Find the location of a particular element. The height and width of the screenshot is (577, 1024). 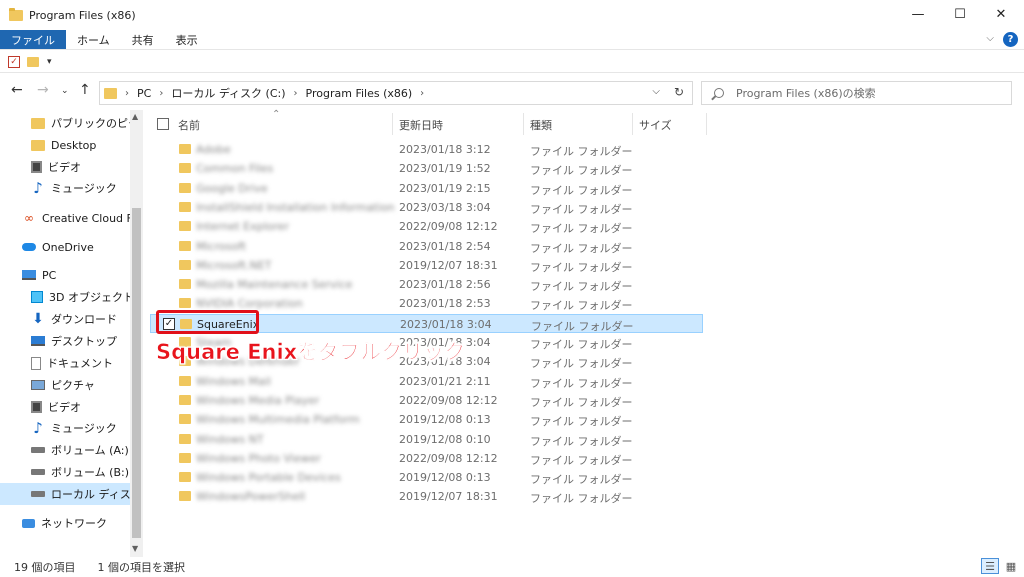

maximize-icon: ☐ is located at coordinates (960, 14).